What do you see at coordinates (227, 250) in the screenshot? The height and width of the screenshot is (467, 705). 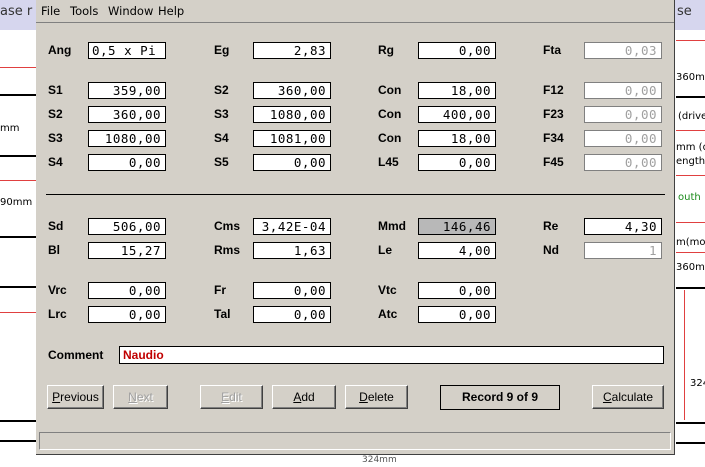 I see `param-label-rms: Rms` at bounding box center [227, 250].